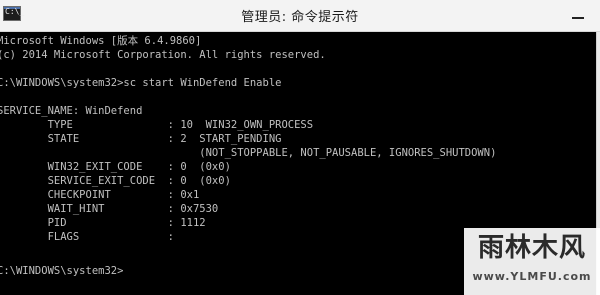 The width and height of the screenshot is (600, 295). Describe the element at coordinates (579, 15) in the screenshot. I see `minimize-button` at that location.